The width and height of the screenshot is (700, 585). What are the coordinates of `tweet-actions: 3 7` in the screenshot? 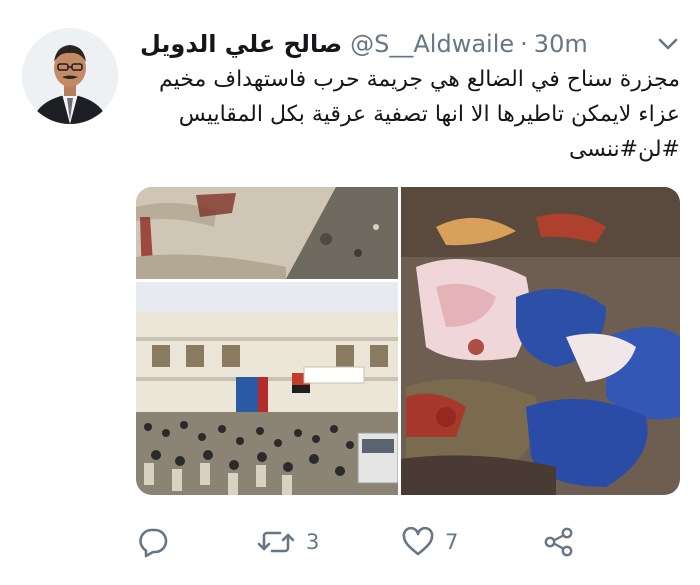 It's located at (408, 542).